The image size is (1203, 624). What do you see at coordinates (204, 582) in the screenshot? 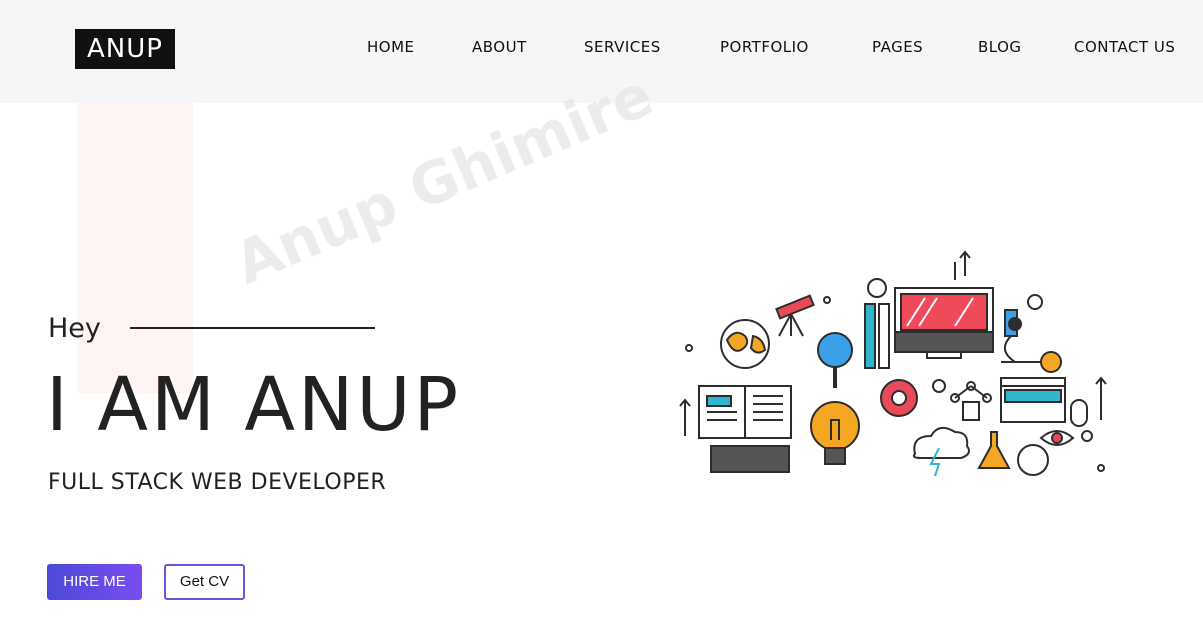
I see `get-cv-button: Get CV` at bounding box center [204, 582].